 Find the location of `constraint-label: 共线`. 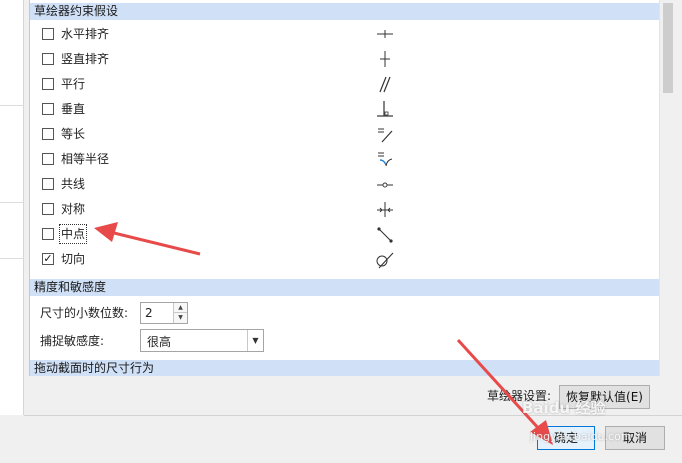

constraint-label: 共线 is located at coordinates (73, 184).